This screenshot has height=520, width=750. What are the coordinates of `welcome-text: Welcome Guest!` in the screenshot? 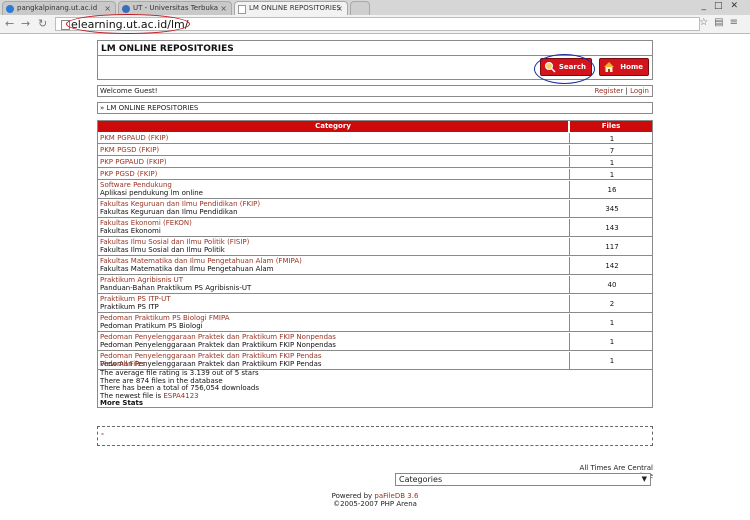 It's located at (129, 91).